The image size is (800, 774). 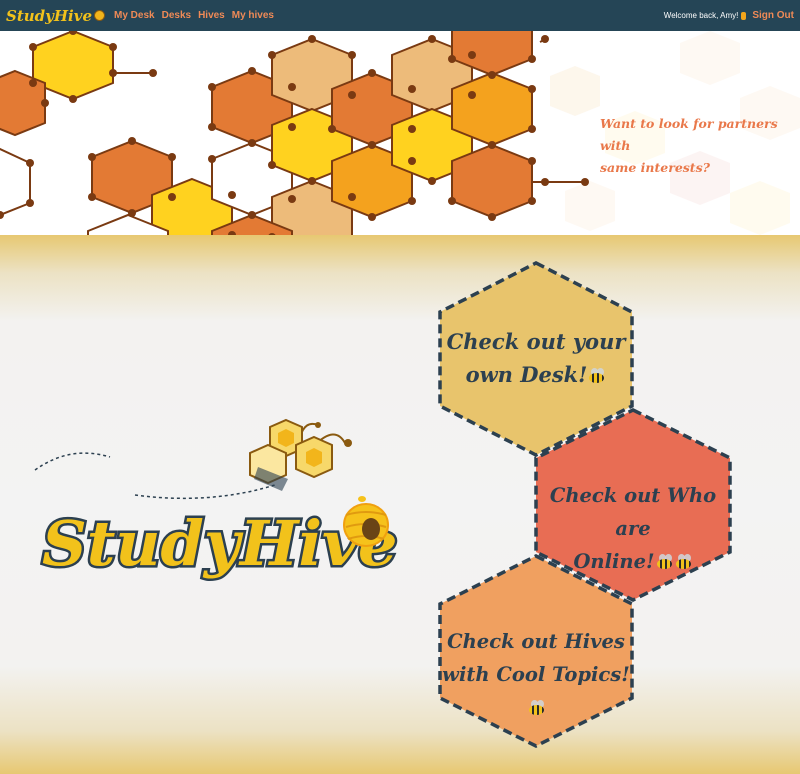 I want to click on card-desk-label: Check out your own Desk!, so click(x=536, y=358).